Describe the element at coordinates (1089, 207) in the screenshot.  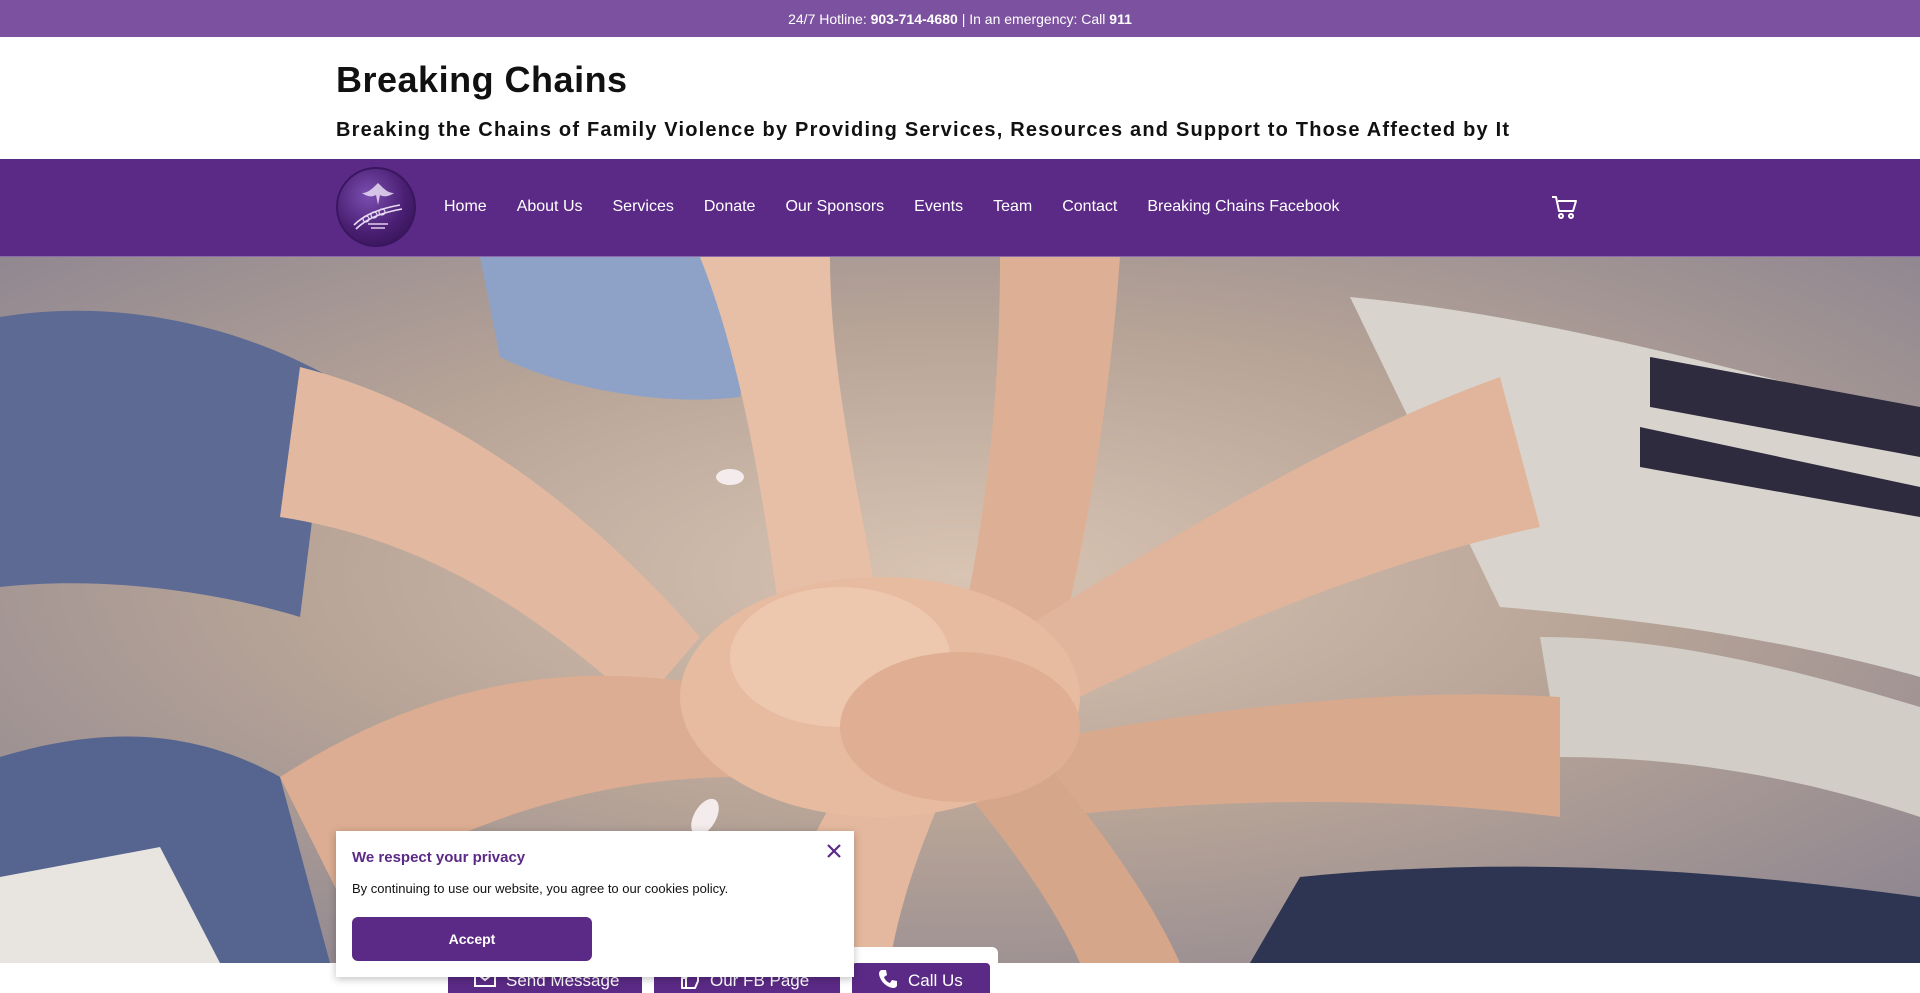
I see `nav-contact: Contact` at that location.